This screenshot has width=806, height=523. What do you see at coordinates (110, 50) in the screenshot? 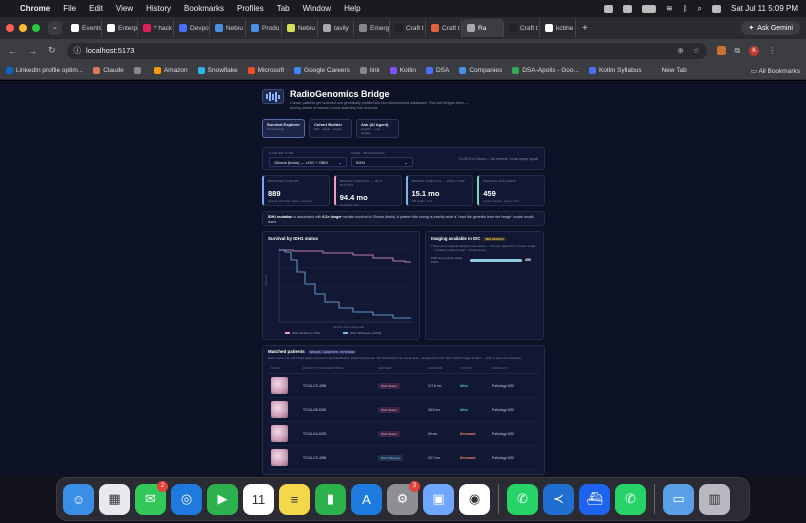
I see `url-text: localhost:5173` at bounding box center [110, 50].